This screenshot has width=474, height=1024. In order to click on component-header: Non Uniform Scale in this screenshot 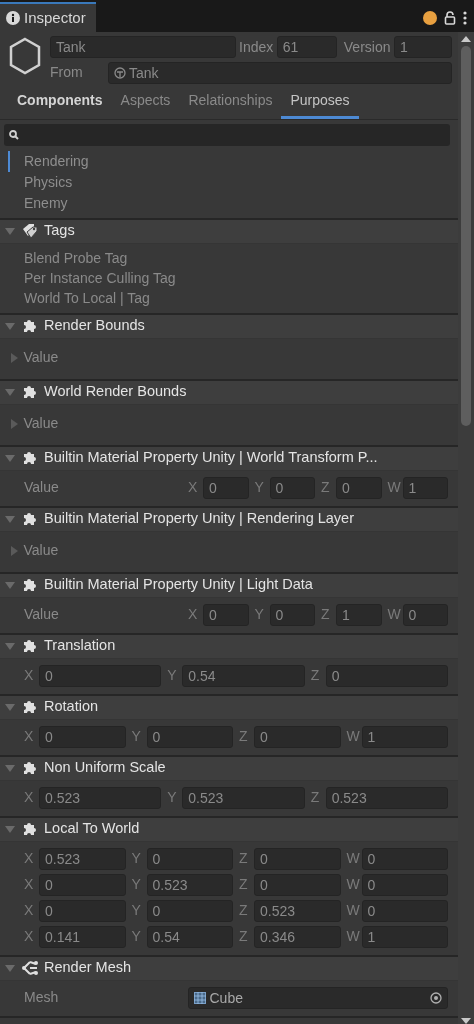, I will do `click(229, 768)`.